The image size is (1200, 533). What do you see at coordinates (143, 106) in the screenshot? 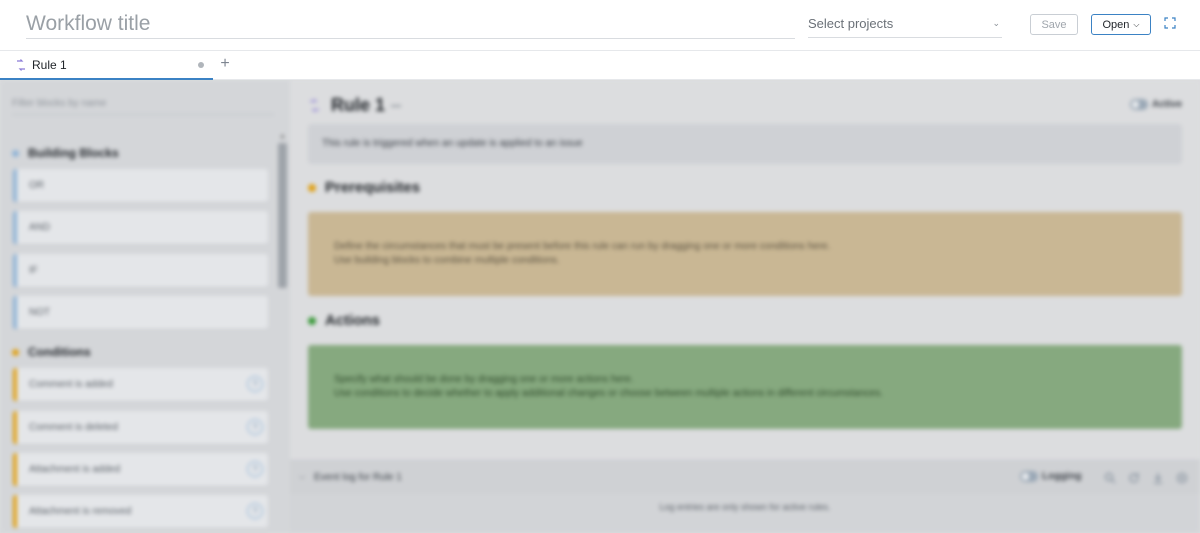
I see `filter-blocks-input: Filter blocks by name` at bounding box center [143, 106].